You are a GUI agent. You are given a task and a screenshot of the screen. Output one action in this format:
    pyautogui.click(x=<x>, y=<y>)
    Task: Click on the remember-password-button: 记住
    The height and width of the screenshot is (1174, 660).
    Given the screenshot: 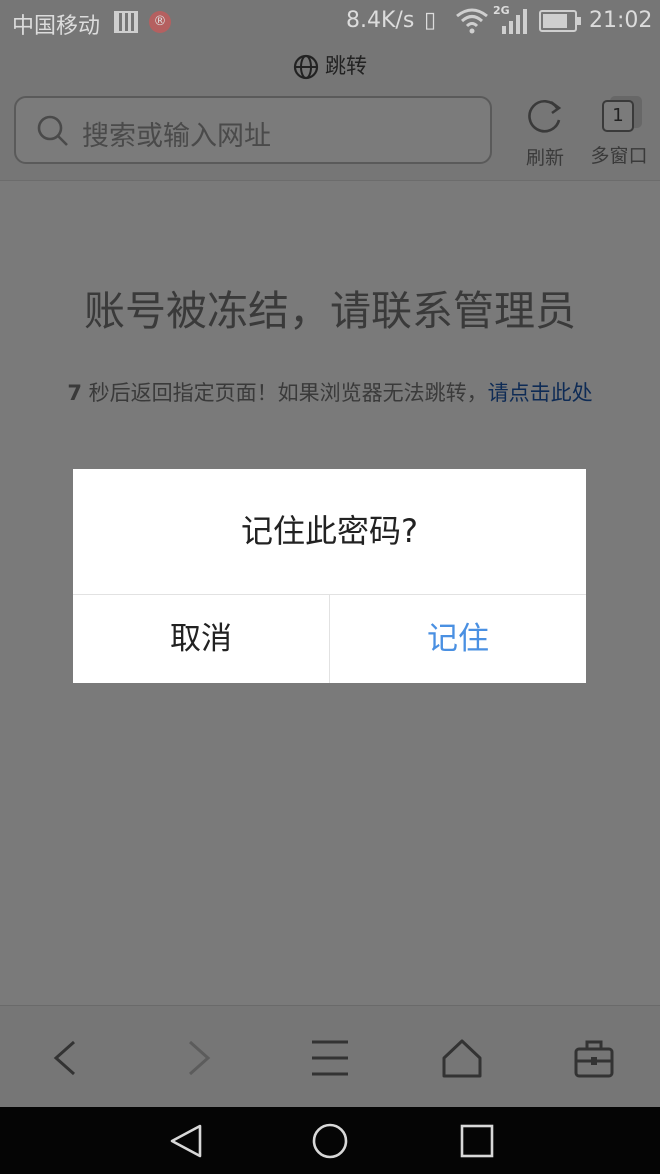 What is the action you would take?
    pyautogui.click(x=458, y=639)
    